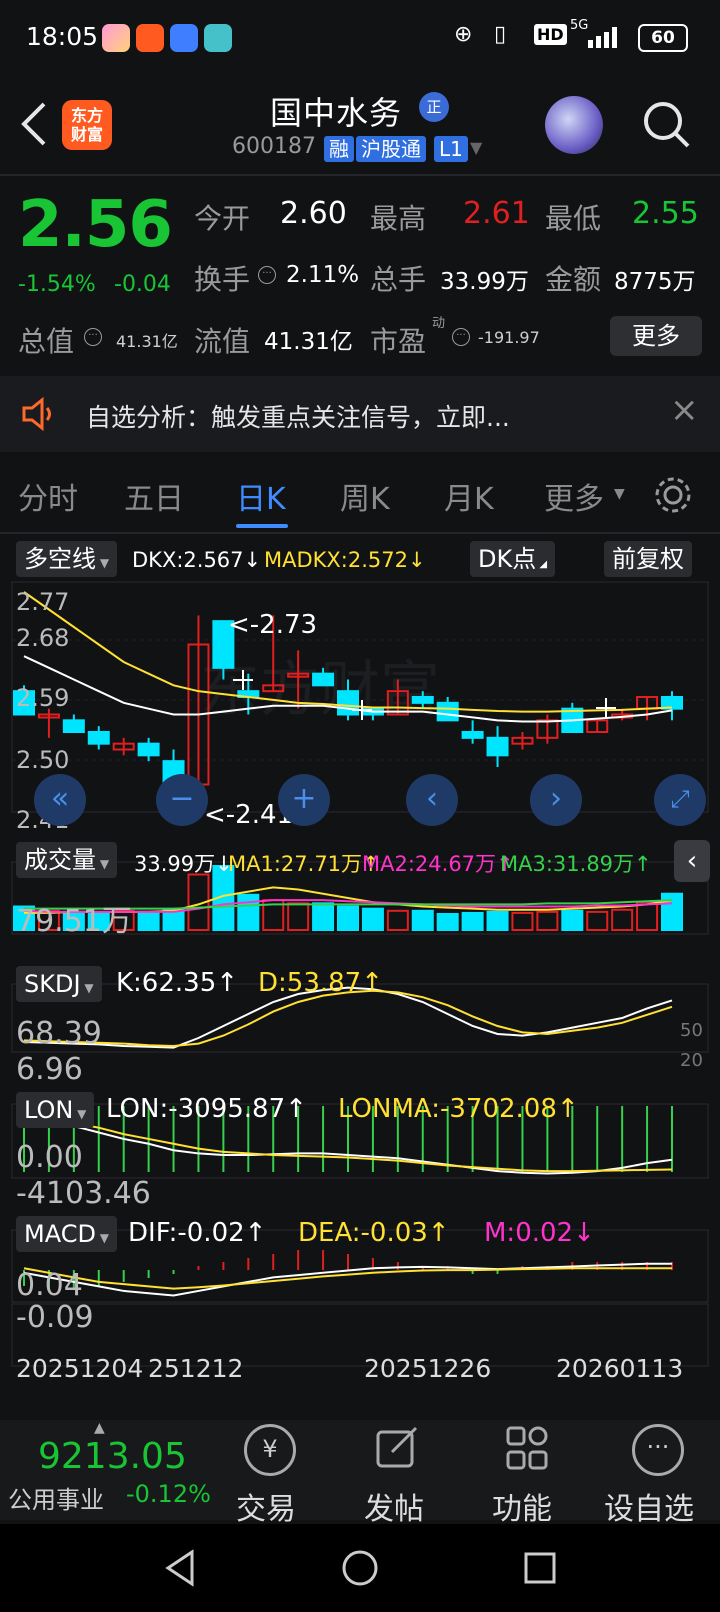  I want to click on dk-point-button: DK点 ◢, so click(513, 559).